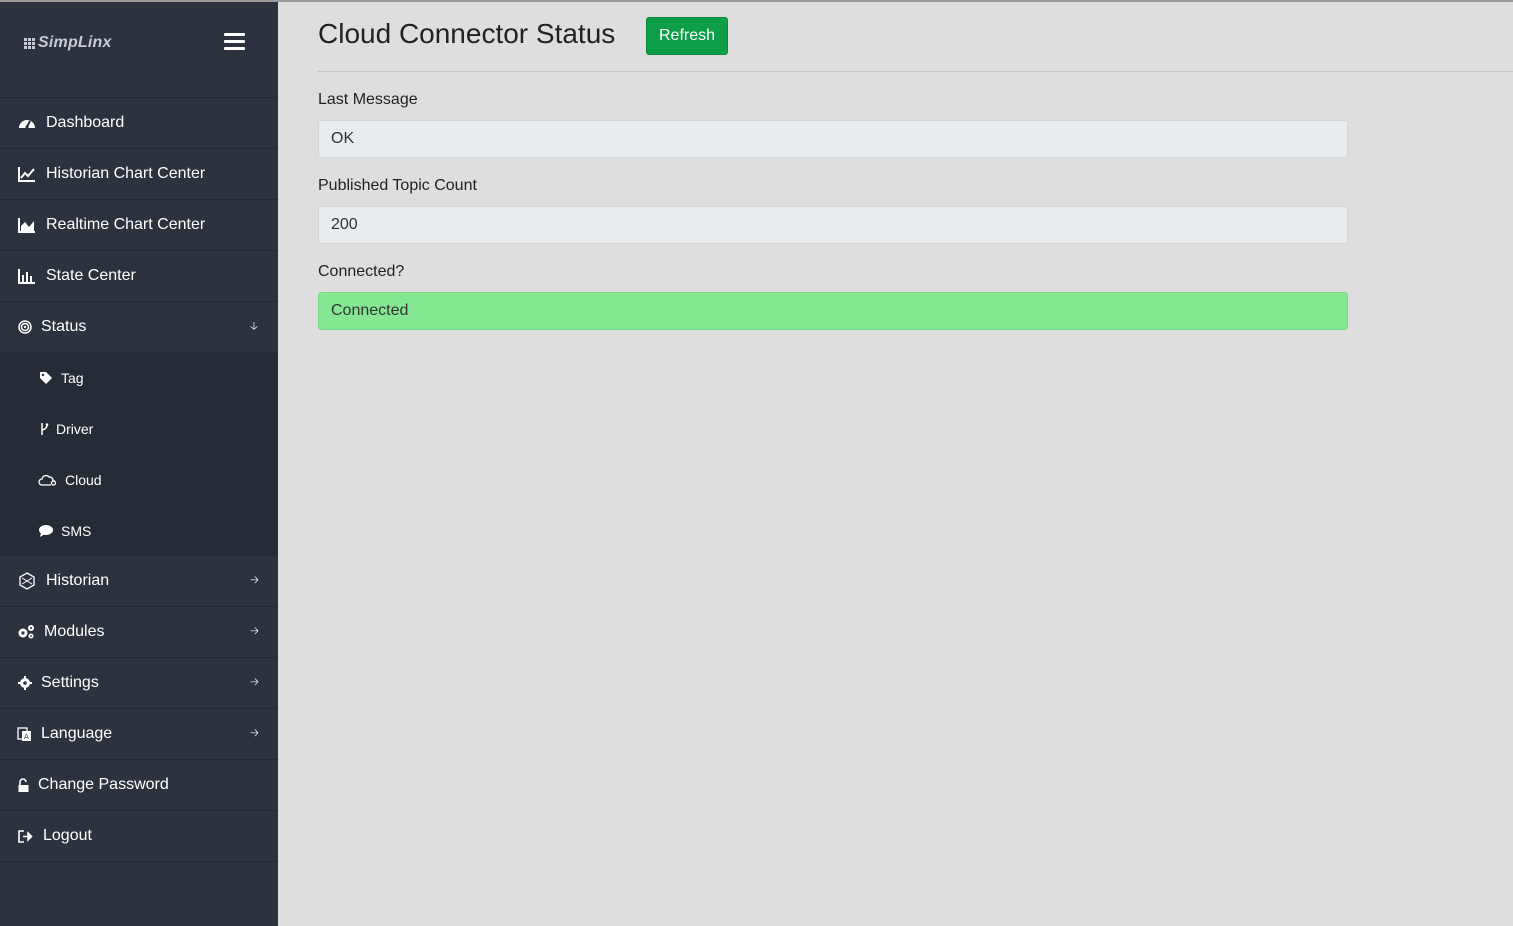 This screenshot has width=1513, height=926. I want to click on status-submenu: Tag Driver Cloud SMS, so click(139, 454).